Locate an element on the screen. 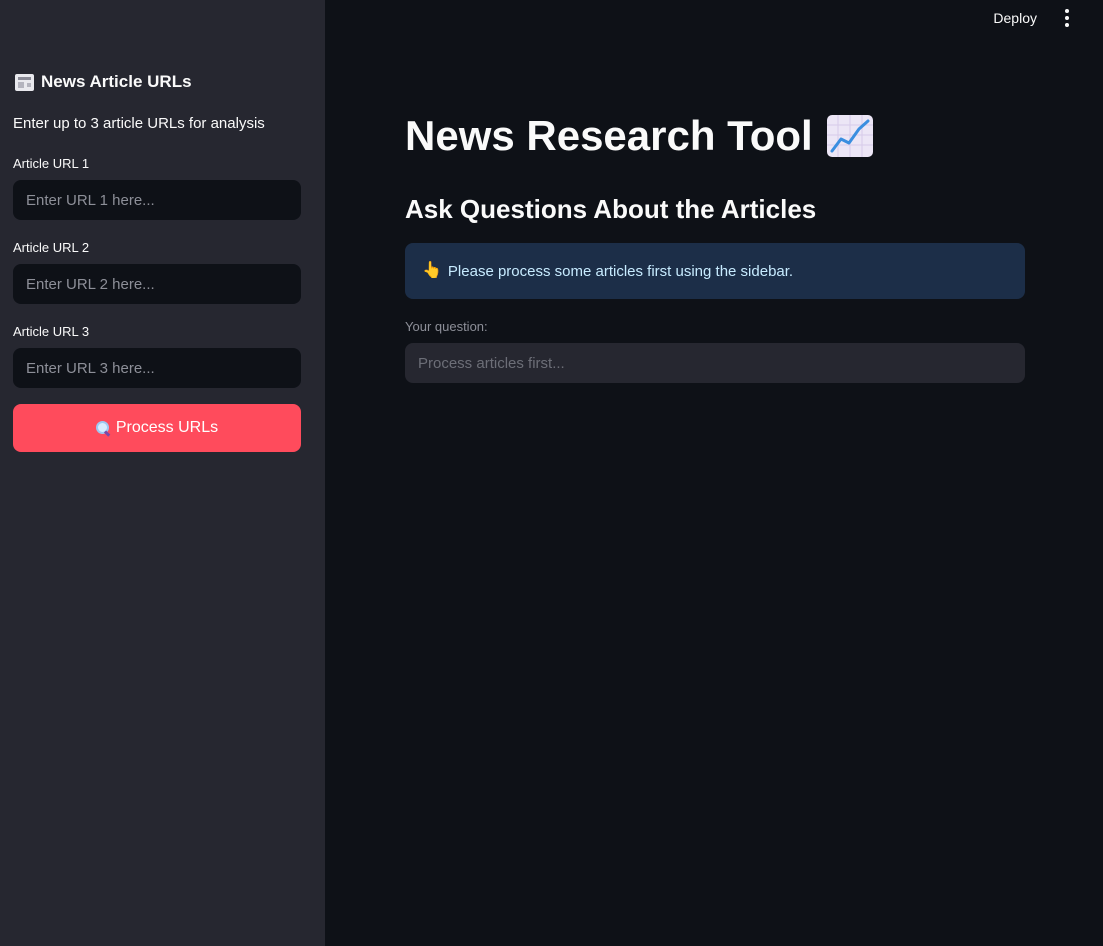 Image resolution: width=1103 pixels, height=946 pixels. section-subheader: Ask Questions About the Articles is located at coordinates (611, 209).